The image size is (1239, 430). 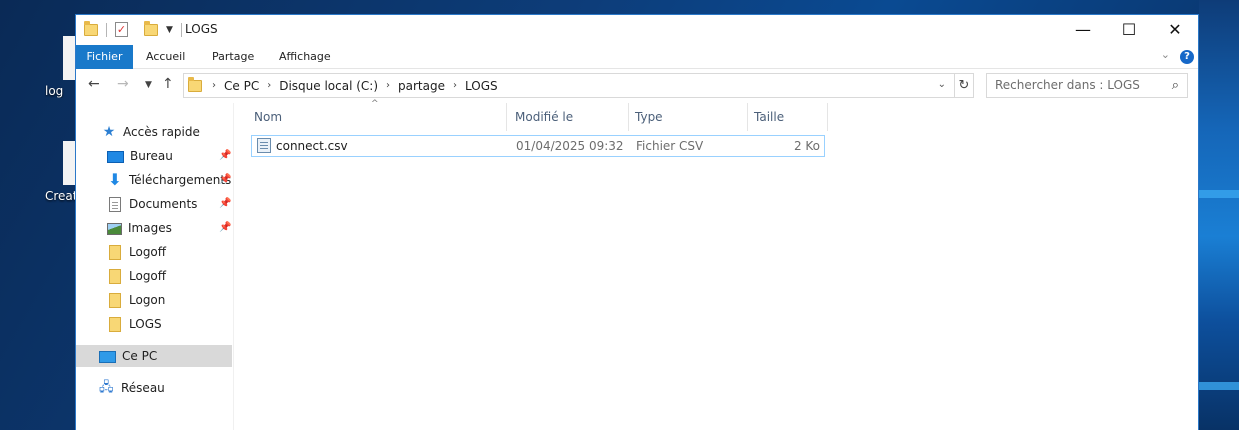 I want to click on title-bar: ✓ ▼ LOGS — ☐ ✕, so click(x=637, y=30).